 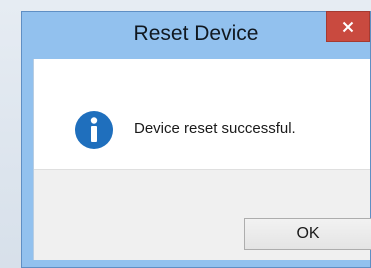 I want to click on info-icon, so click(x=94, y=130).